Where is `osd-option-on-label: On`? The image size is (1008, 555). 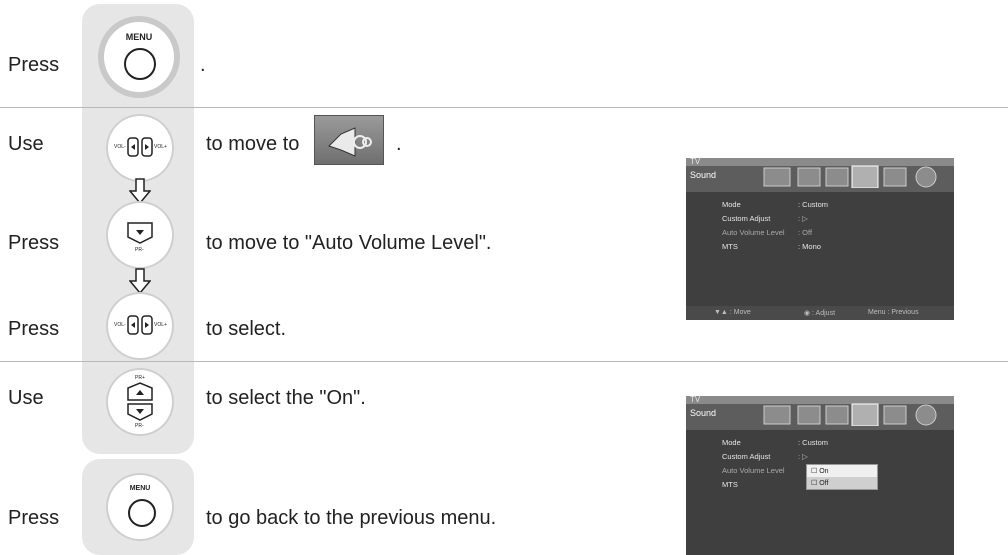
osd-option-on-label: On is located at coordinates (824, 471).